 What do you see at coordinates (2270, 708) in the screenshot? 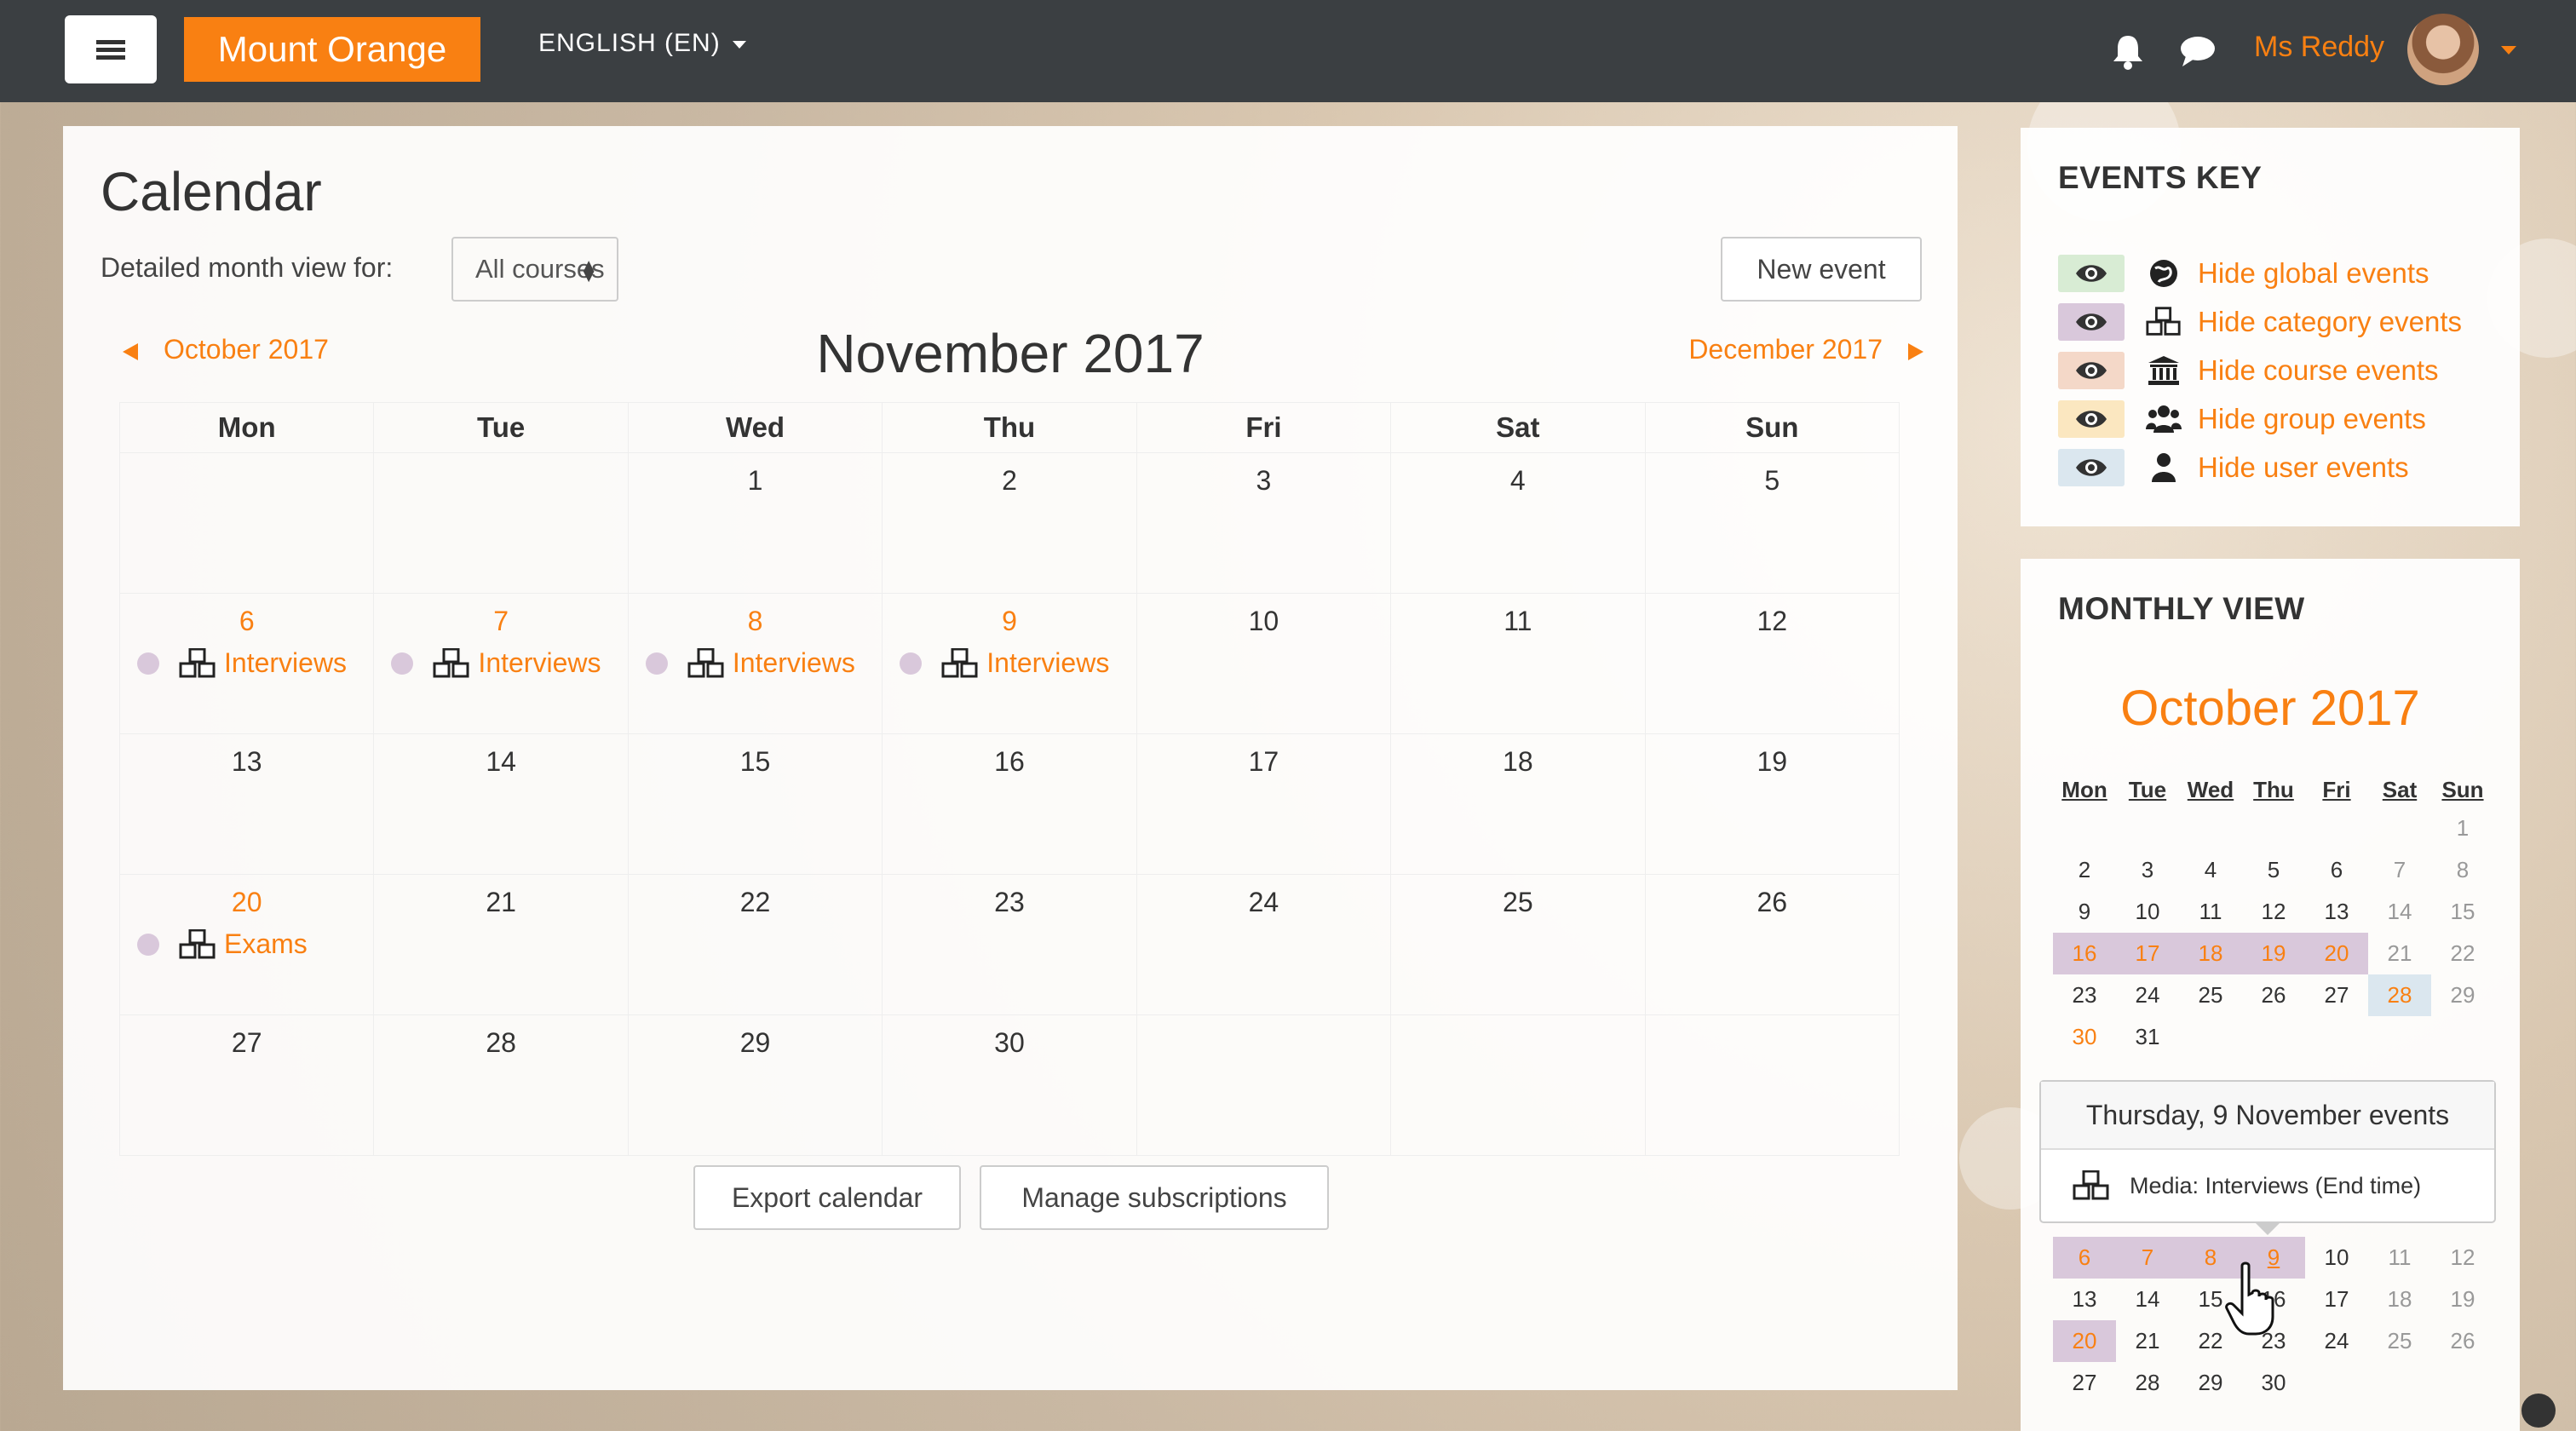
I see `mini-month-title: October 2017` at bounding box center [2270, 708].